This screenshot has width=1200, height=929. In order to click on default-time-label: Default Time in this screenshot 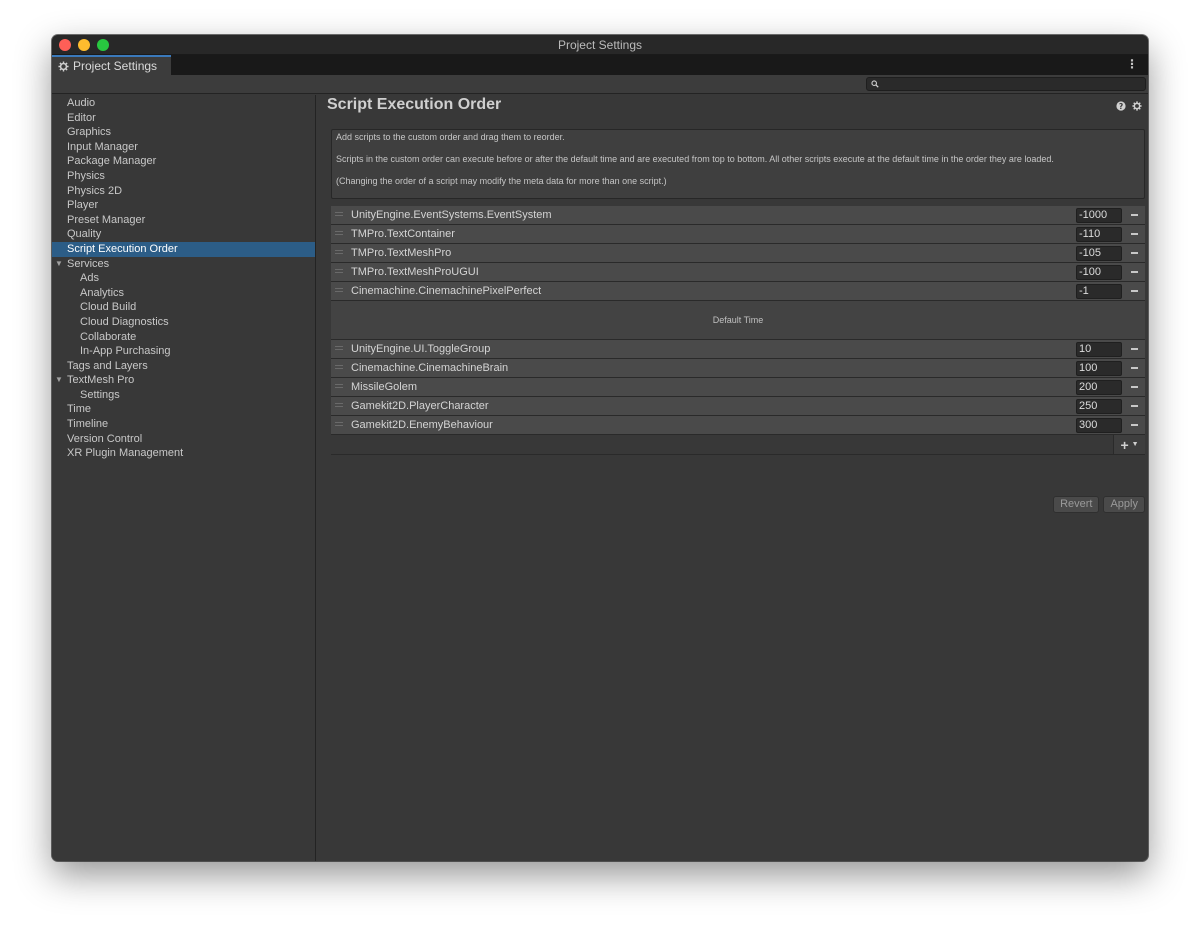, I will do `click(738, 320)`.